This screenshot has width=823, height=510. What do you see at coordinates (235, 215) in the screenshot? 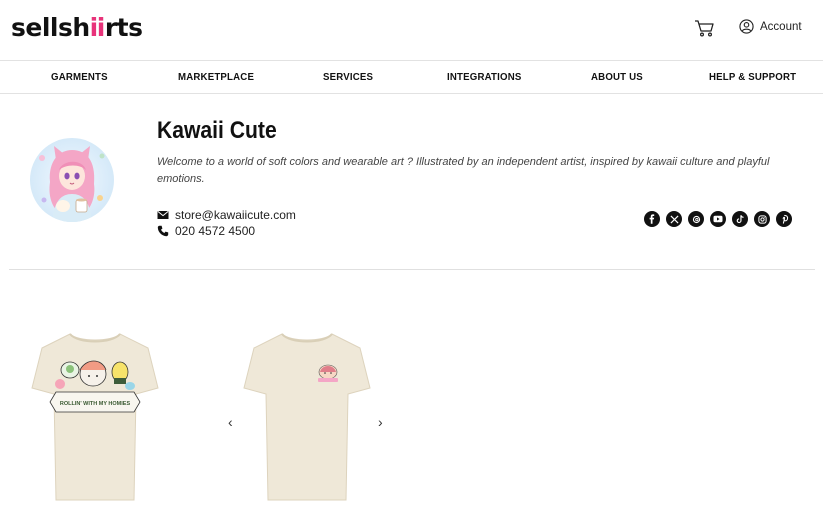
I see `email-text: store@kawaiicute.com` at bounding box center [235, 215].